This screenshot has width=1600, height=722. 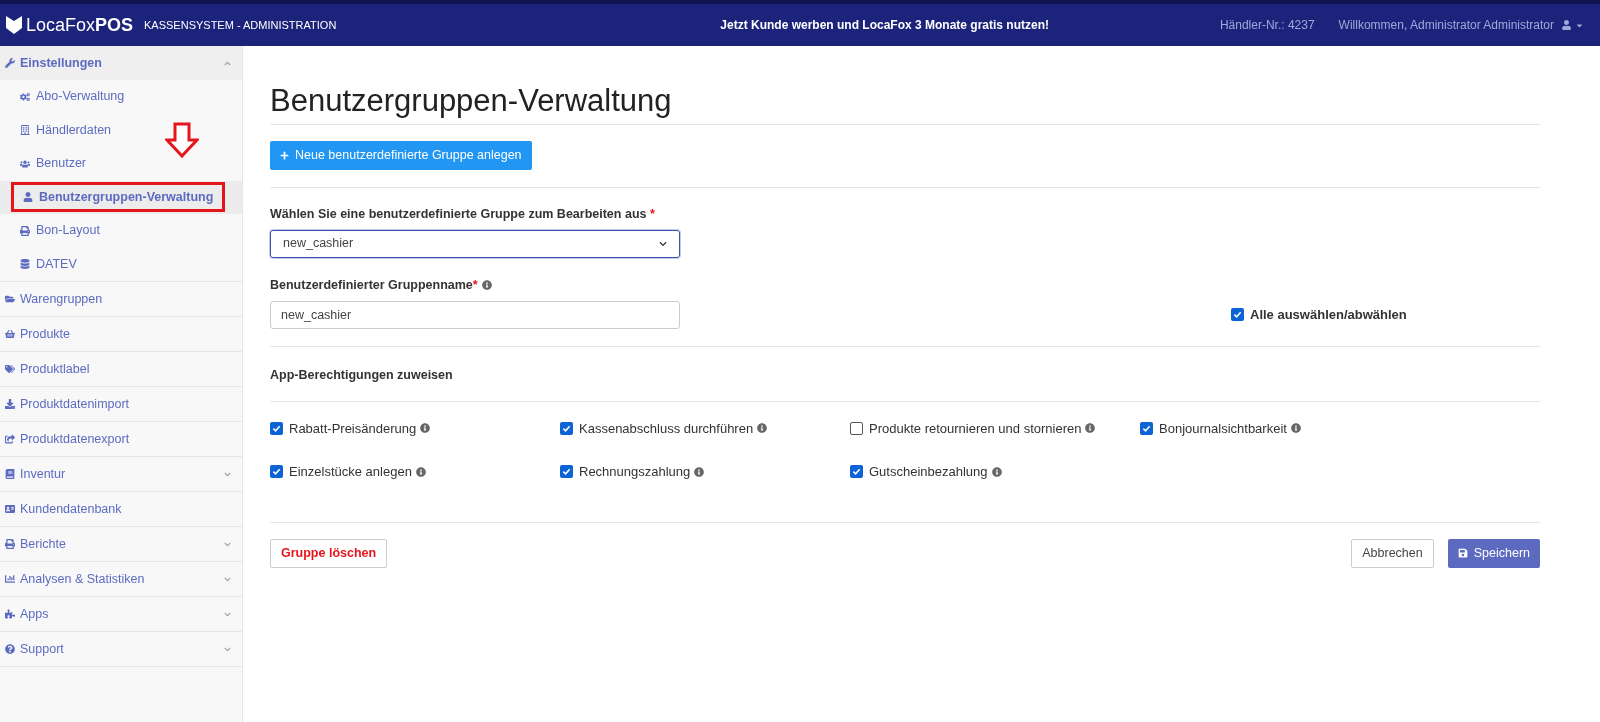 What do you see at coordinates (1461, 25) in the screenshot?
I see `user-menu: Willkommen, Administrator Administrator` at bounding box center [1461, 25].